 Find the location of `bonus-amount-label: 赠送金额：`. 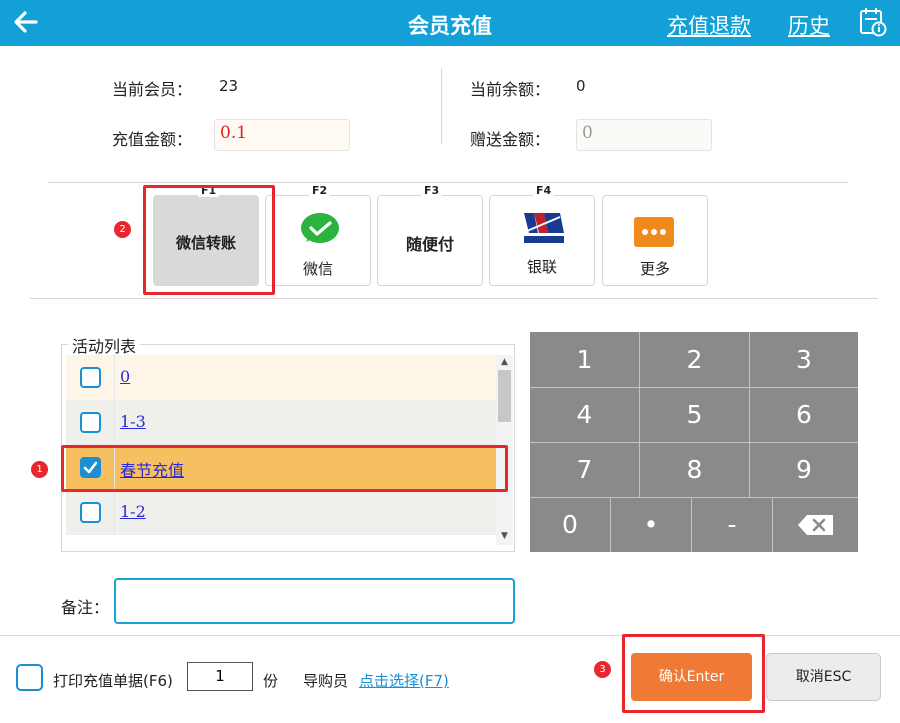

bonus-amount-label: 赠送金额： is located at coordinates (510, 139).